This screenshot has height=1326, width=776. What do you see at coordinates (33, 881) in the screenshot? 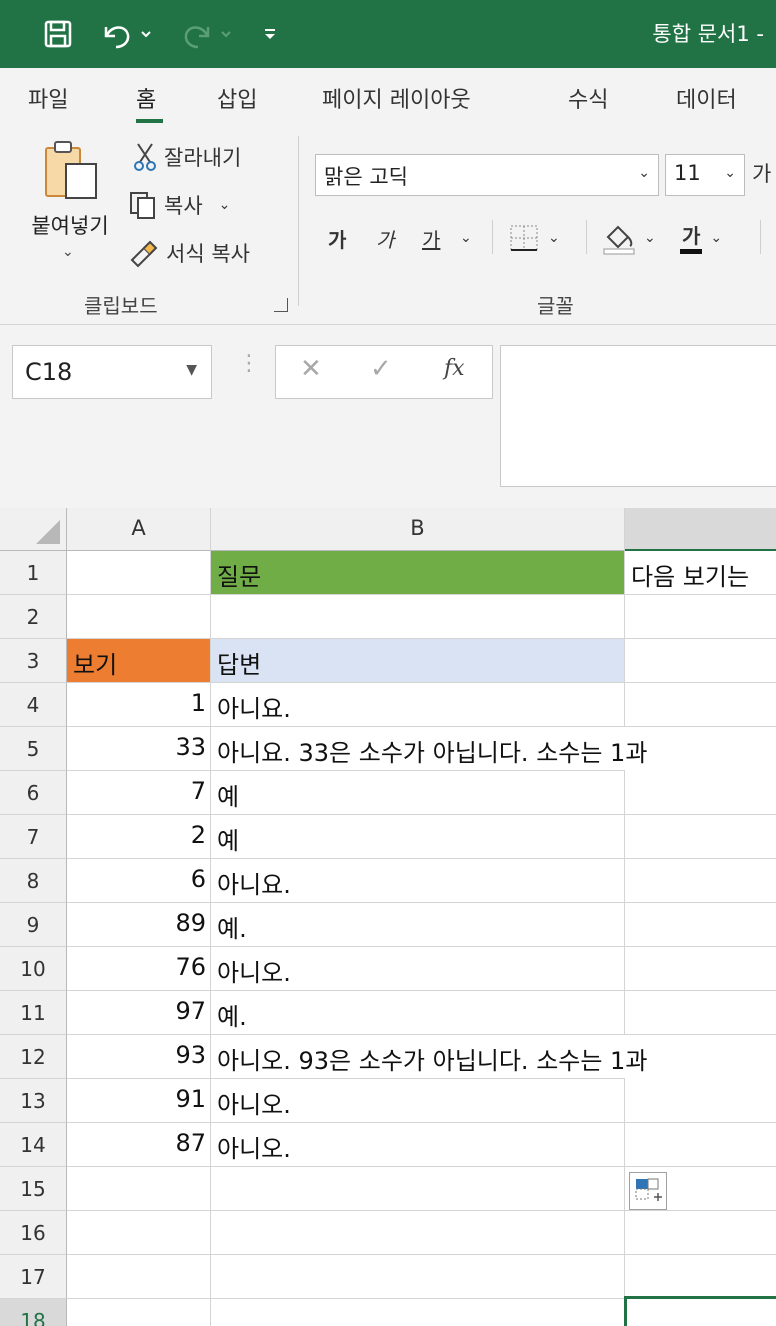
I see `row-header: 8` at bounding box center [33, 881].